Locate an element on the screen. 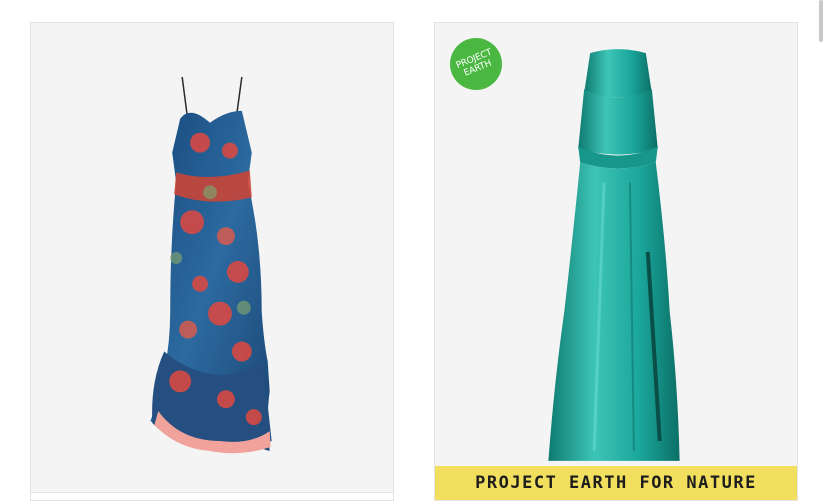  page-scrollbar is located at coordinates (821, 21).